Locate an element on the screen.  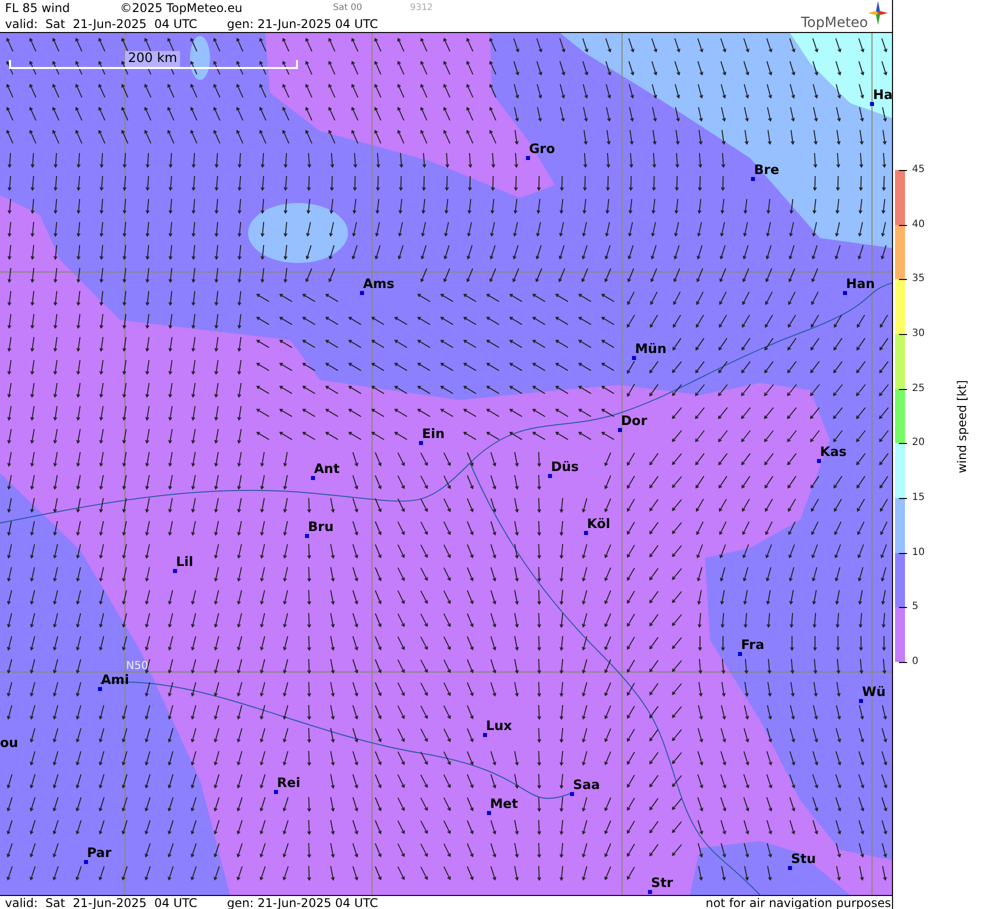
disclaimer-text: not for air navigation purposes is located at coordinates (799, 902).